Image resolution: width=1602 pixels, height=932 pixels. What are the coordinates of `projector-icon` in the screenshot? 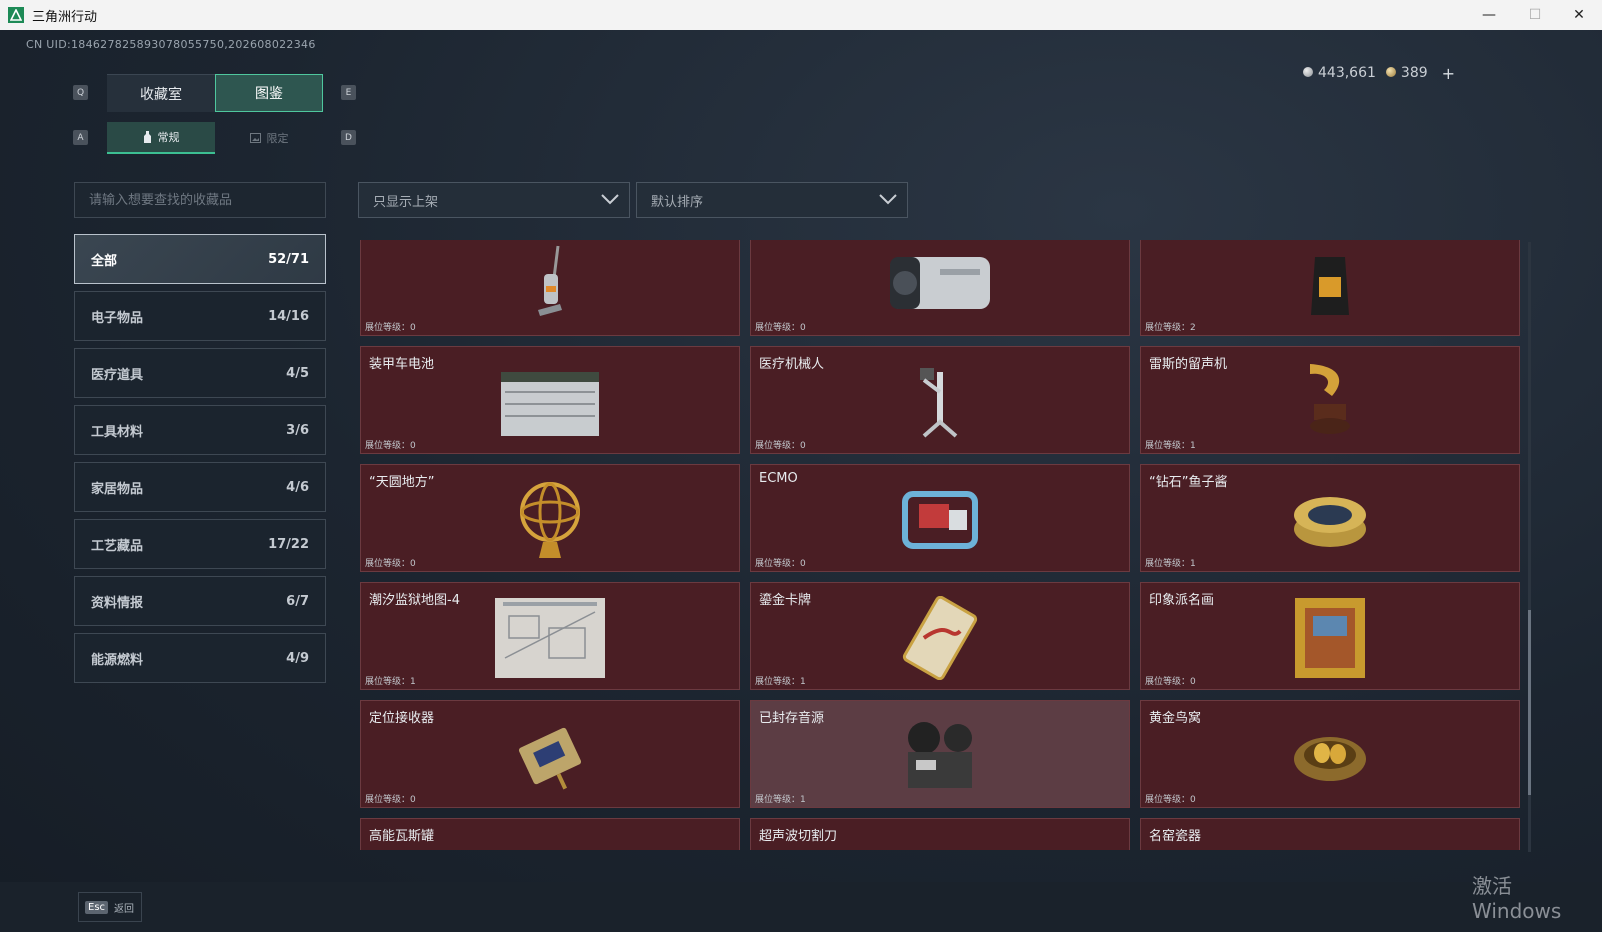 It's located at (940, 286).